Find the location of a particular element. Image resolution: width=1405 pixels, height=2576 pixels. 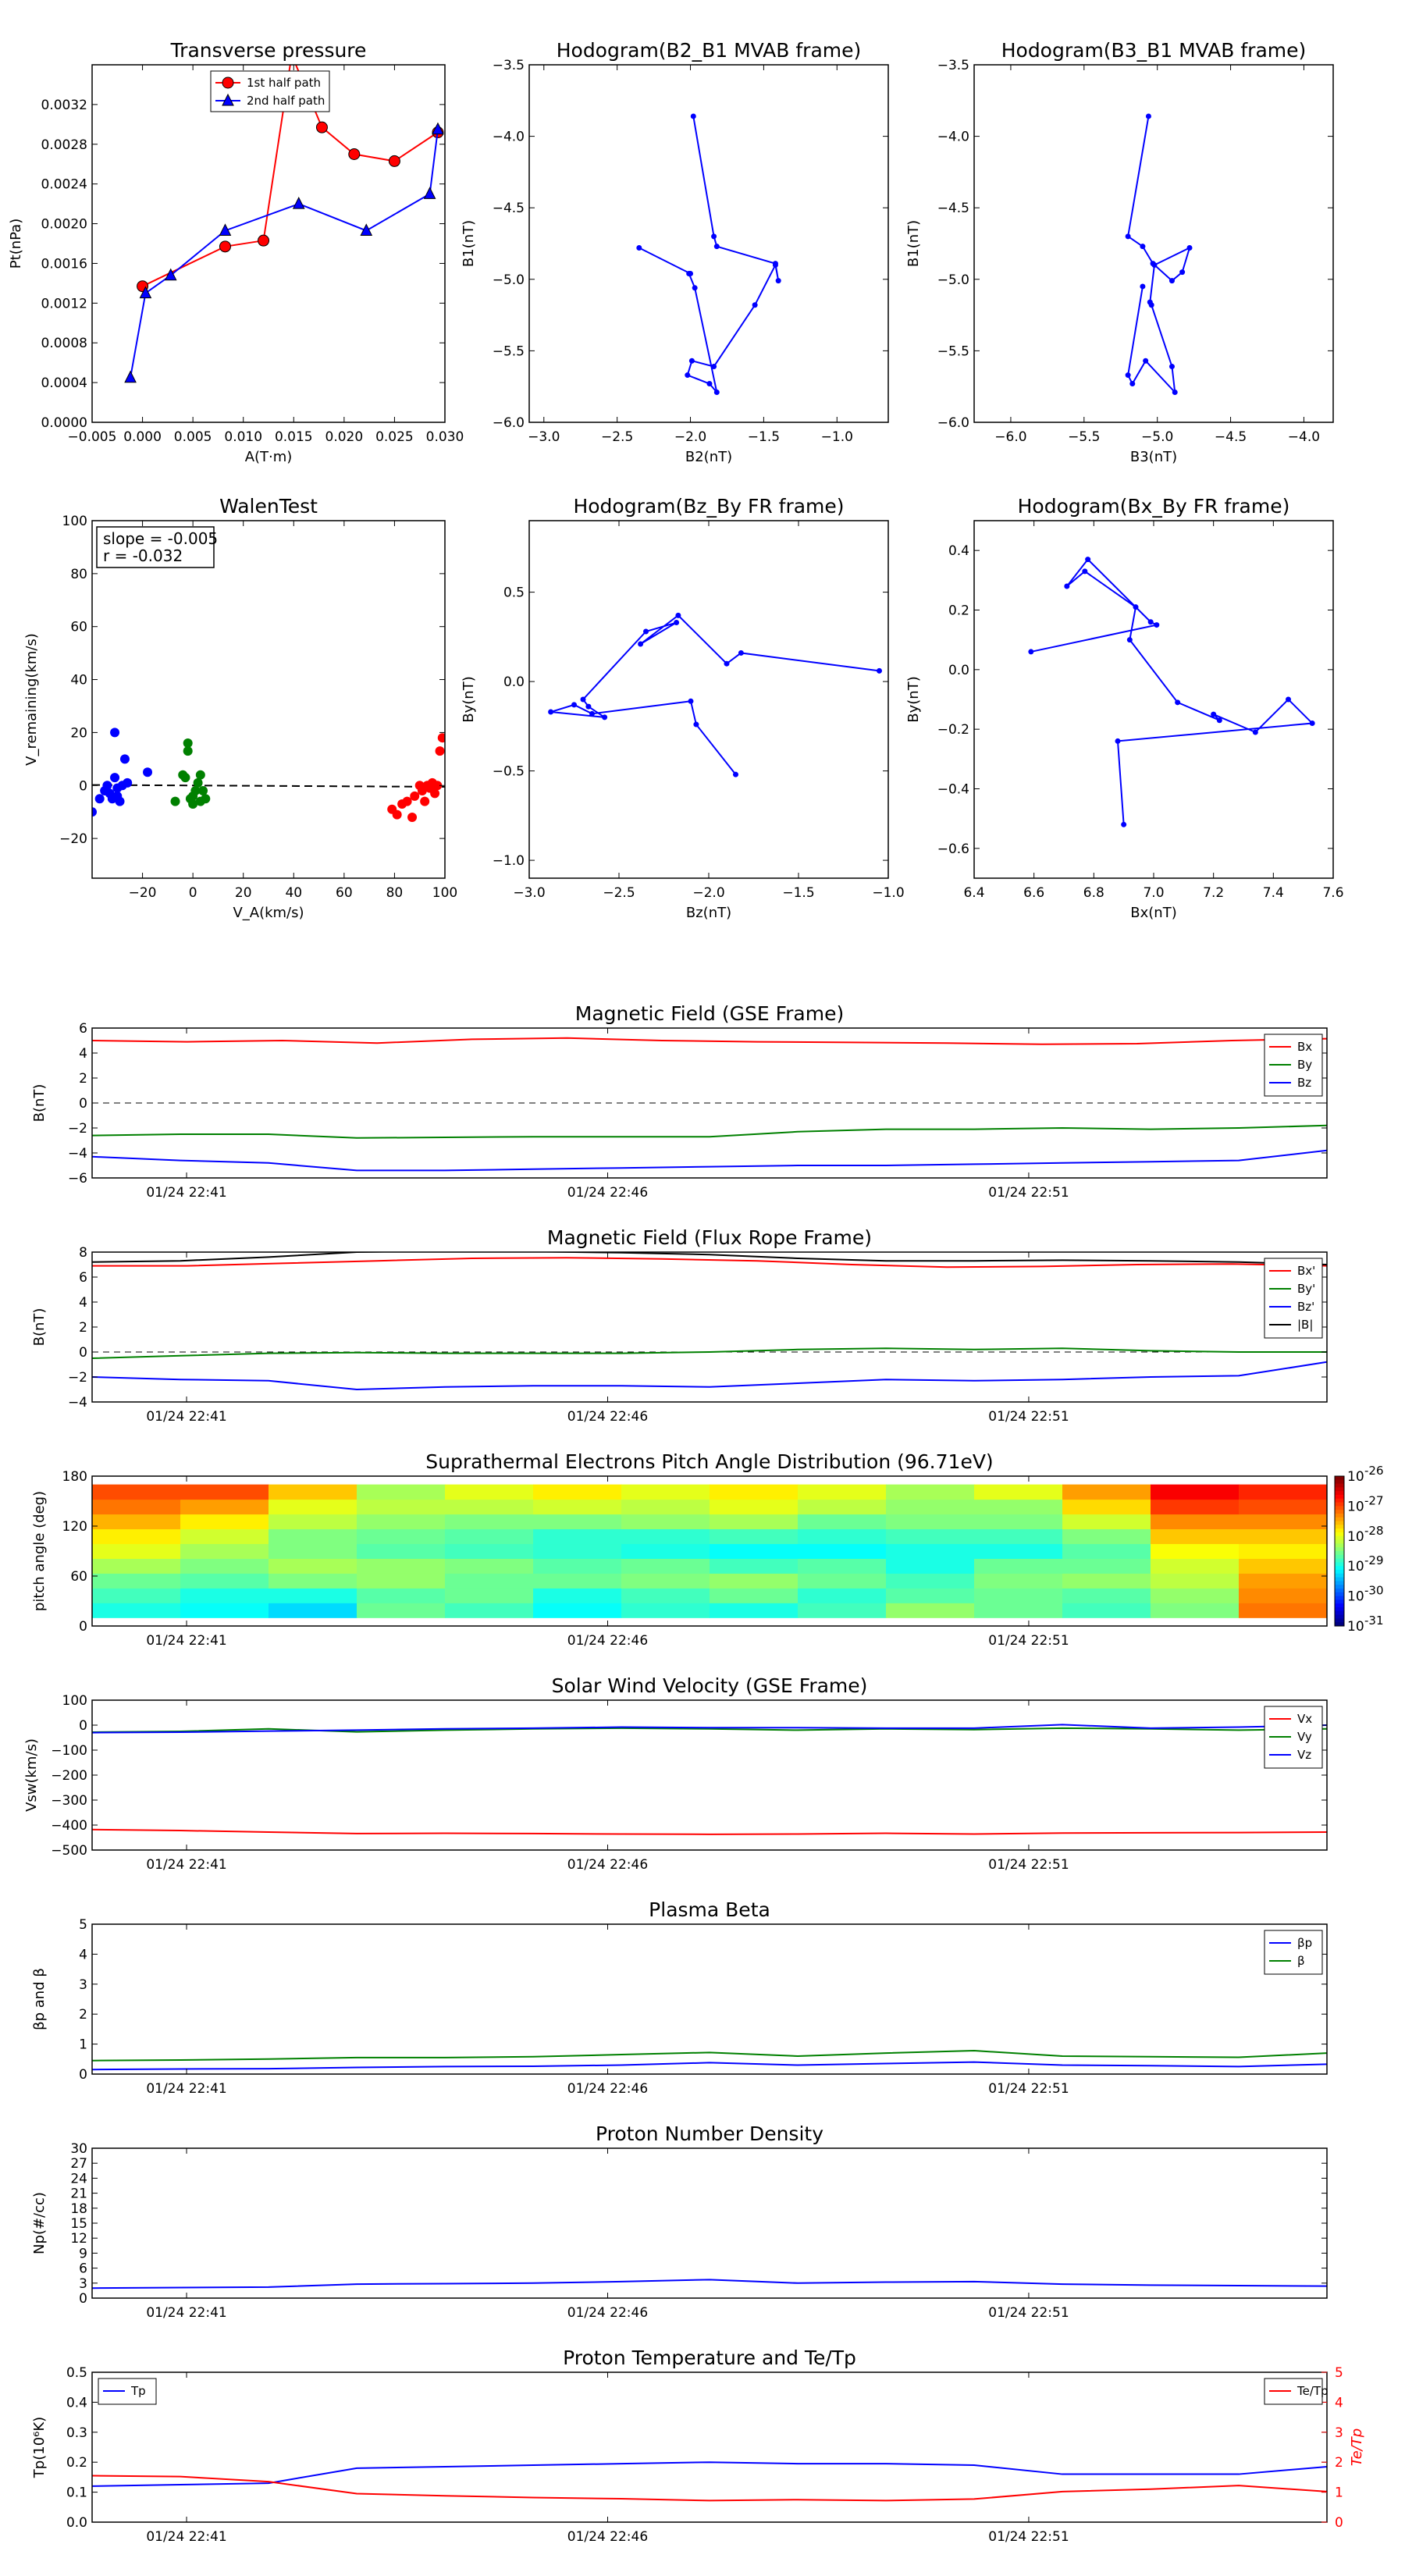

colorbar-exponent: -29 is located at coordinates (1374, 1560).